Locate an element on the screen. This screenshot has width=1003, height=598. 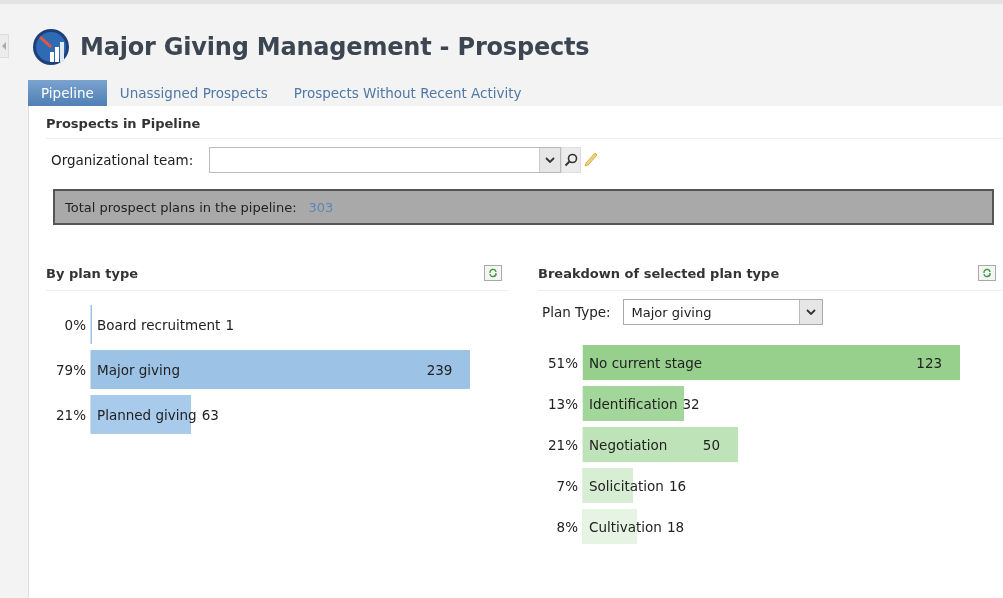
bar-value: 239 is located at coordinates (440, 369).